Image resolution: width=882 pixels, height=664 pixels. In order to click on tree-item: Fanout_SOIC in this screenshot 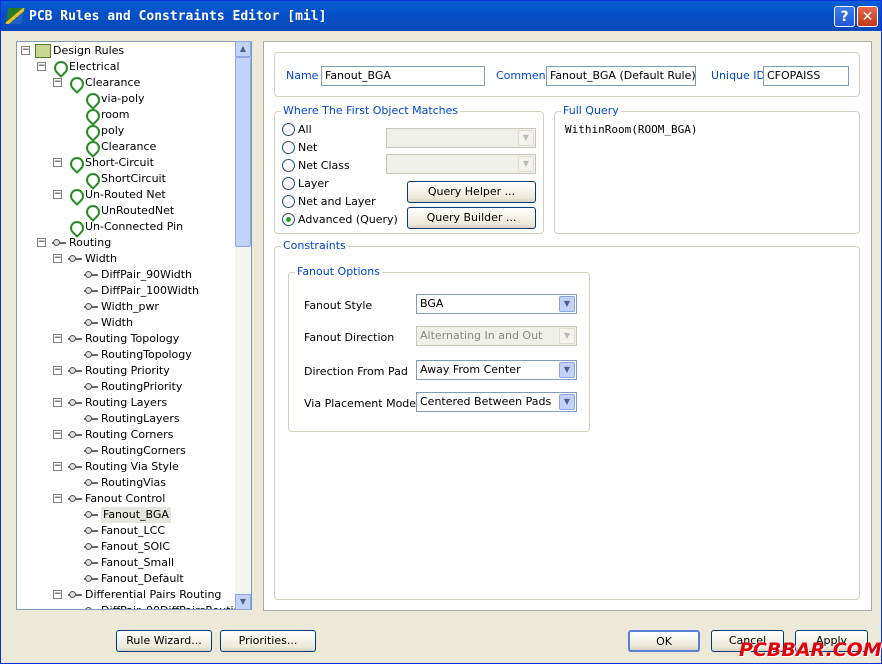, I will do `click(126, 547)`.